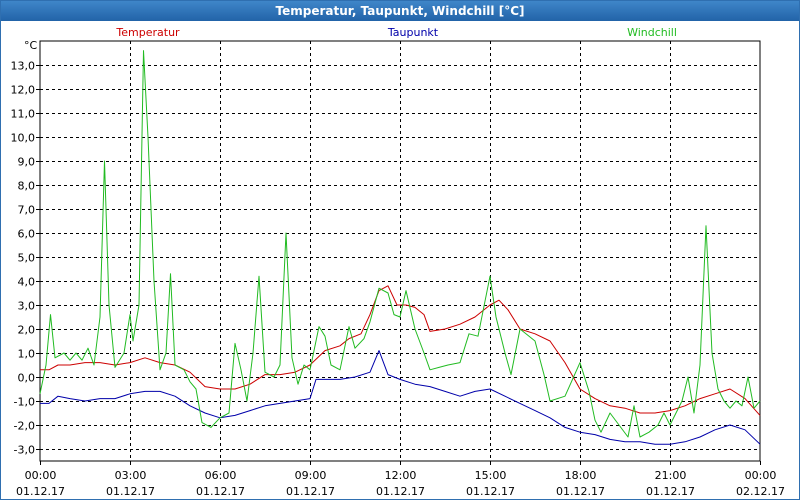 This screenshot has height=500, width=800. What do you see at coordinates (491, 475) in the screenshot?
I see `x-tick-time: 15:00` at bounding box center [491, 475].